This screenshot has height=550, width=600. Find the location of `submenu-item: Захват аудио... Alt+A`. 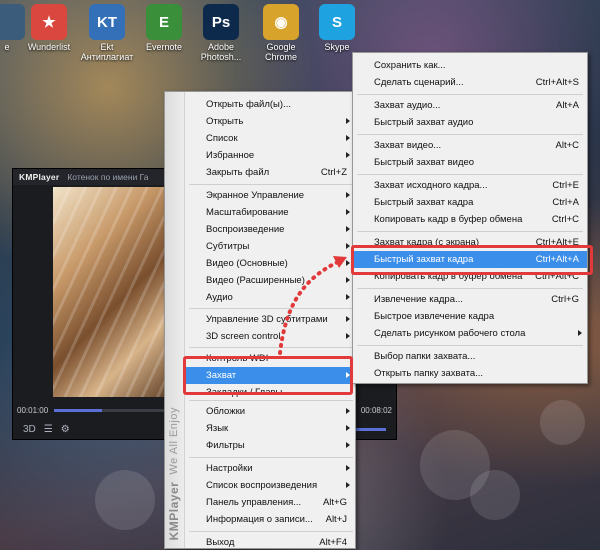

submenu-item: Захват аудио... Alt+A is located at coordinates (470, 105).